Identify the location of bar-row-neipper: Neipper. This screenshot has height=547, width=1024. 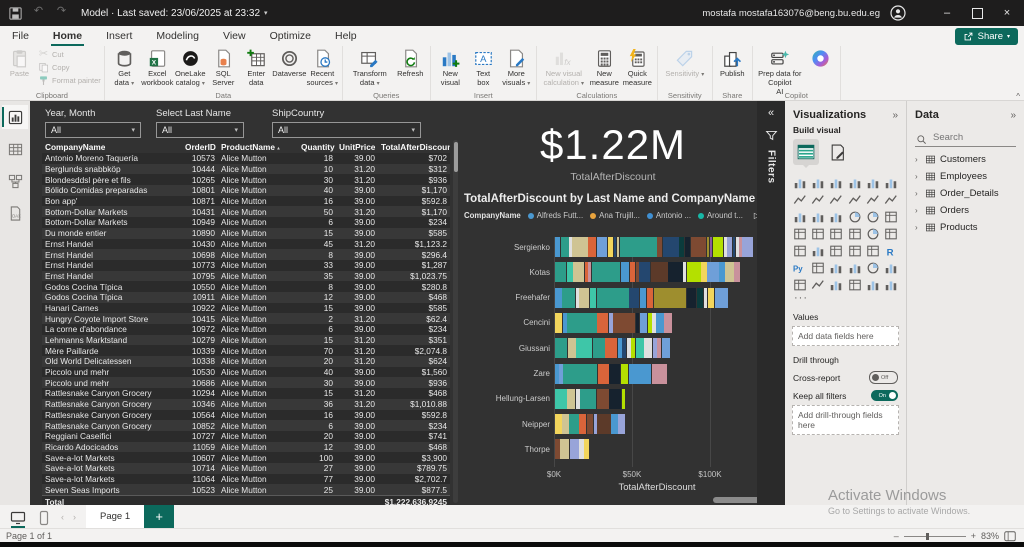
(610, 424).